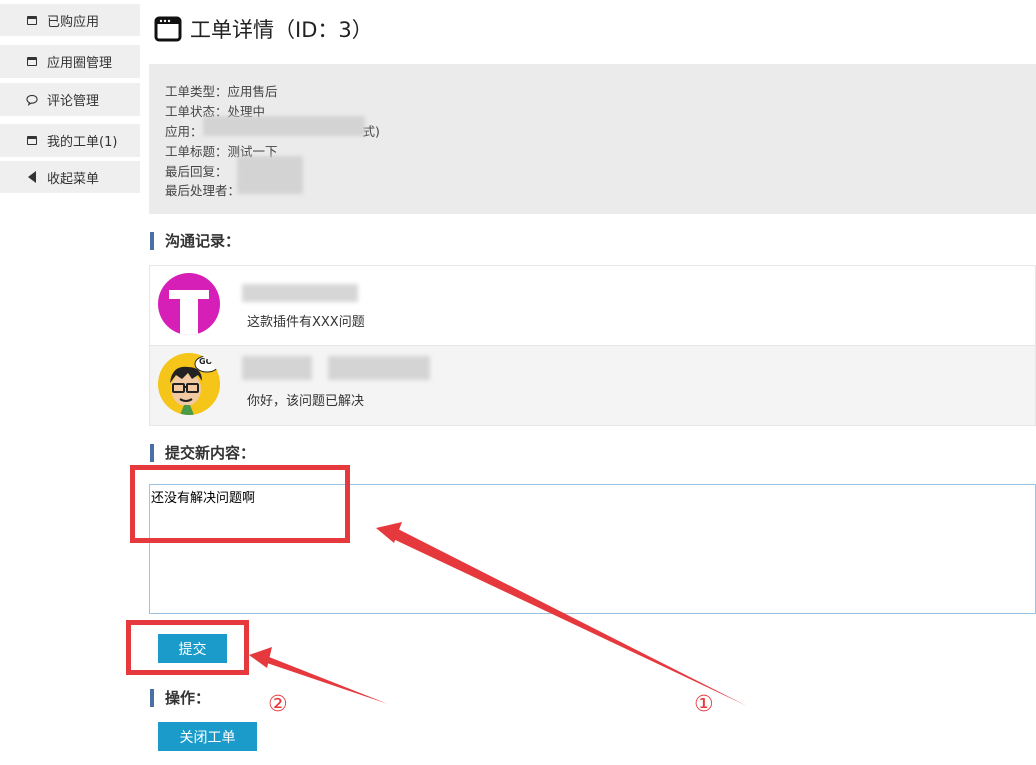 This screenshot has height=765, width=1036. Describe the element at coordinates (278, 704) in the screenshot. I see `annotation-marker-2: ②` at that location.